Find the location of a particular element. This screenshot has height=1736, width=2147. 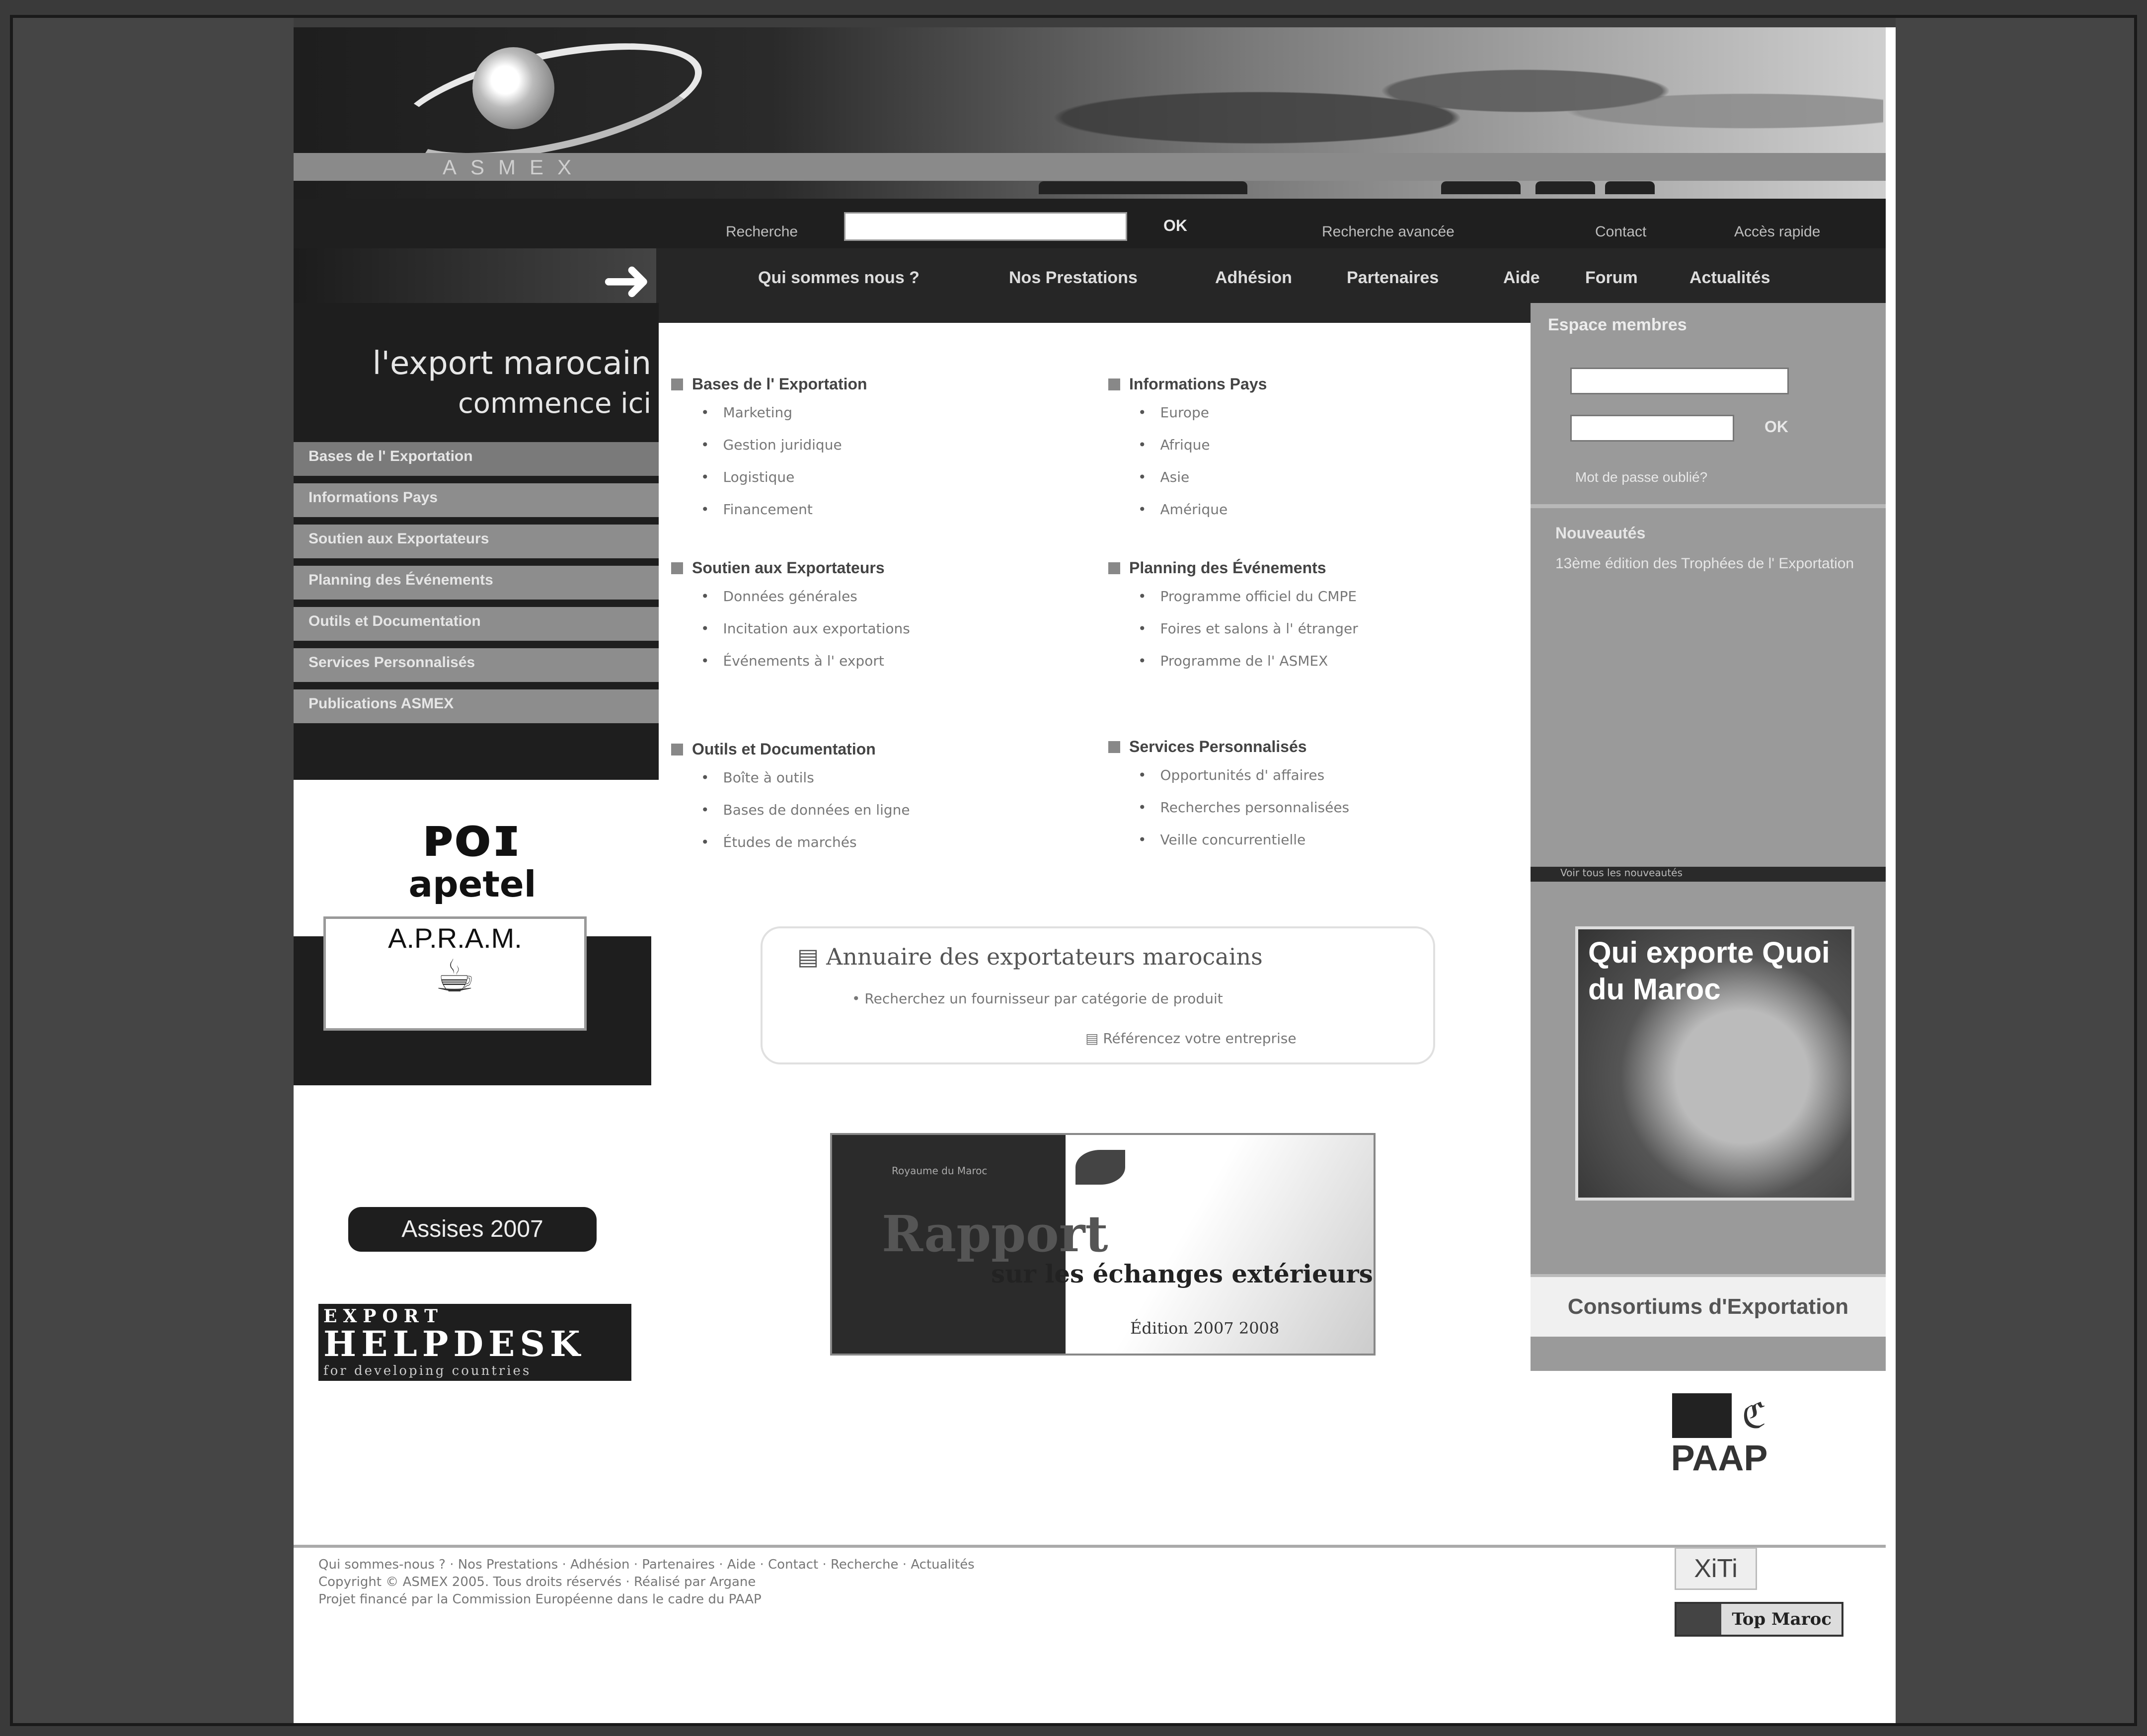

eu-flag-icon is located at coordinates (1702, 1415).